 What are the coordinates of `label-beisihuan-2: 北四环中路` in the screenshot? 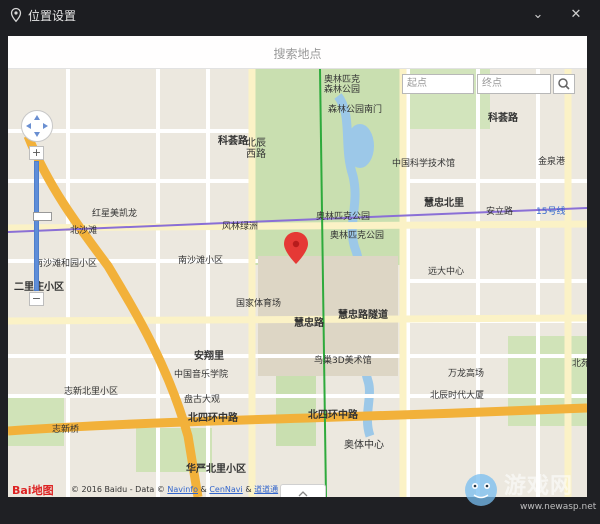 It's located at (333, 414).